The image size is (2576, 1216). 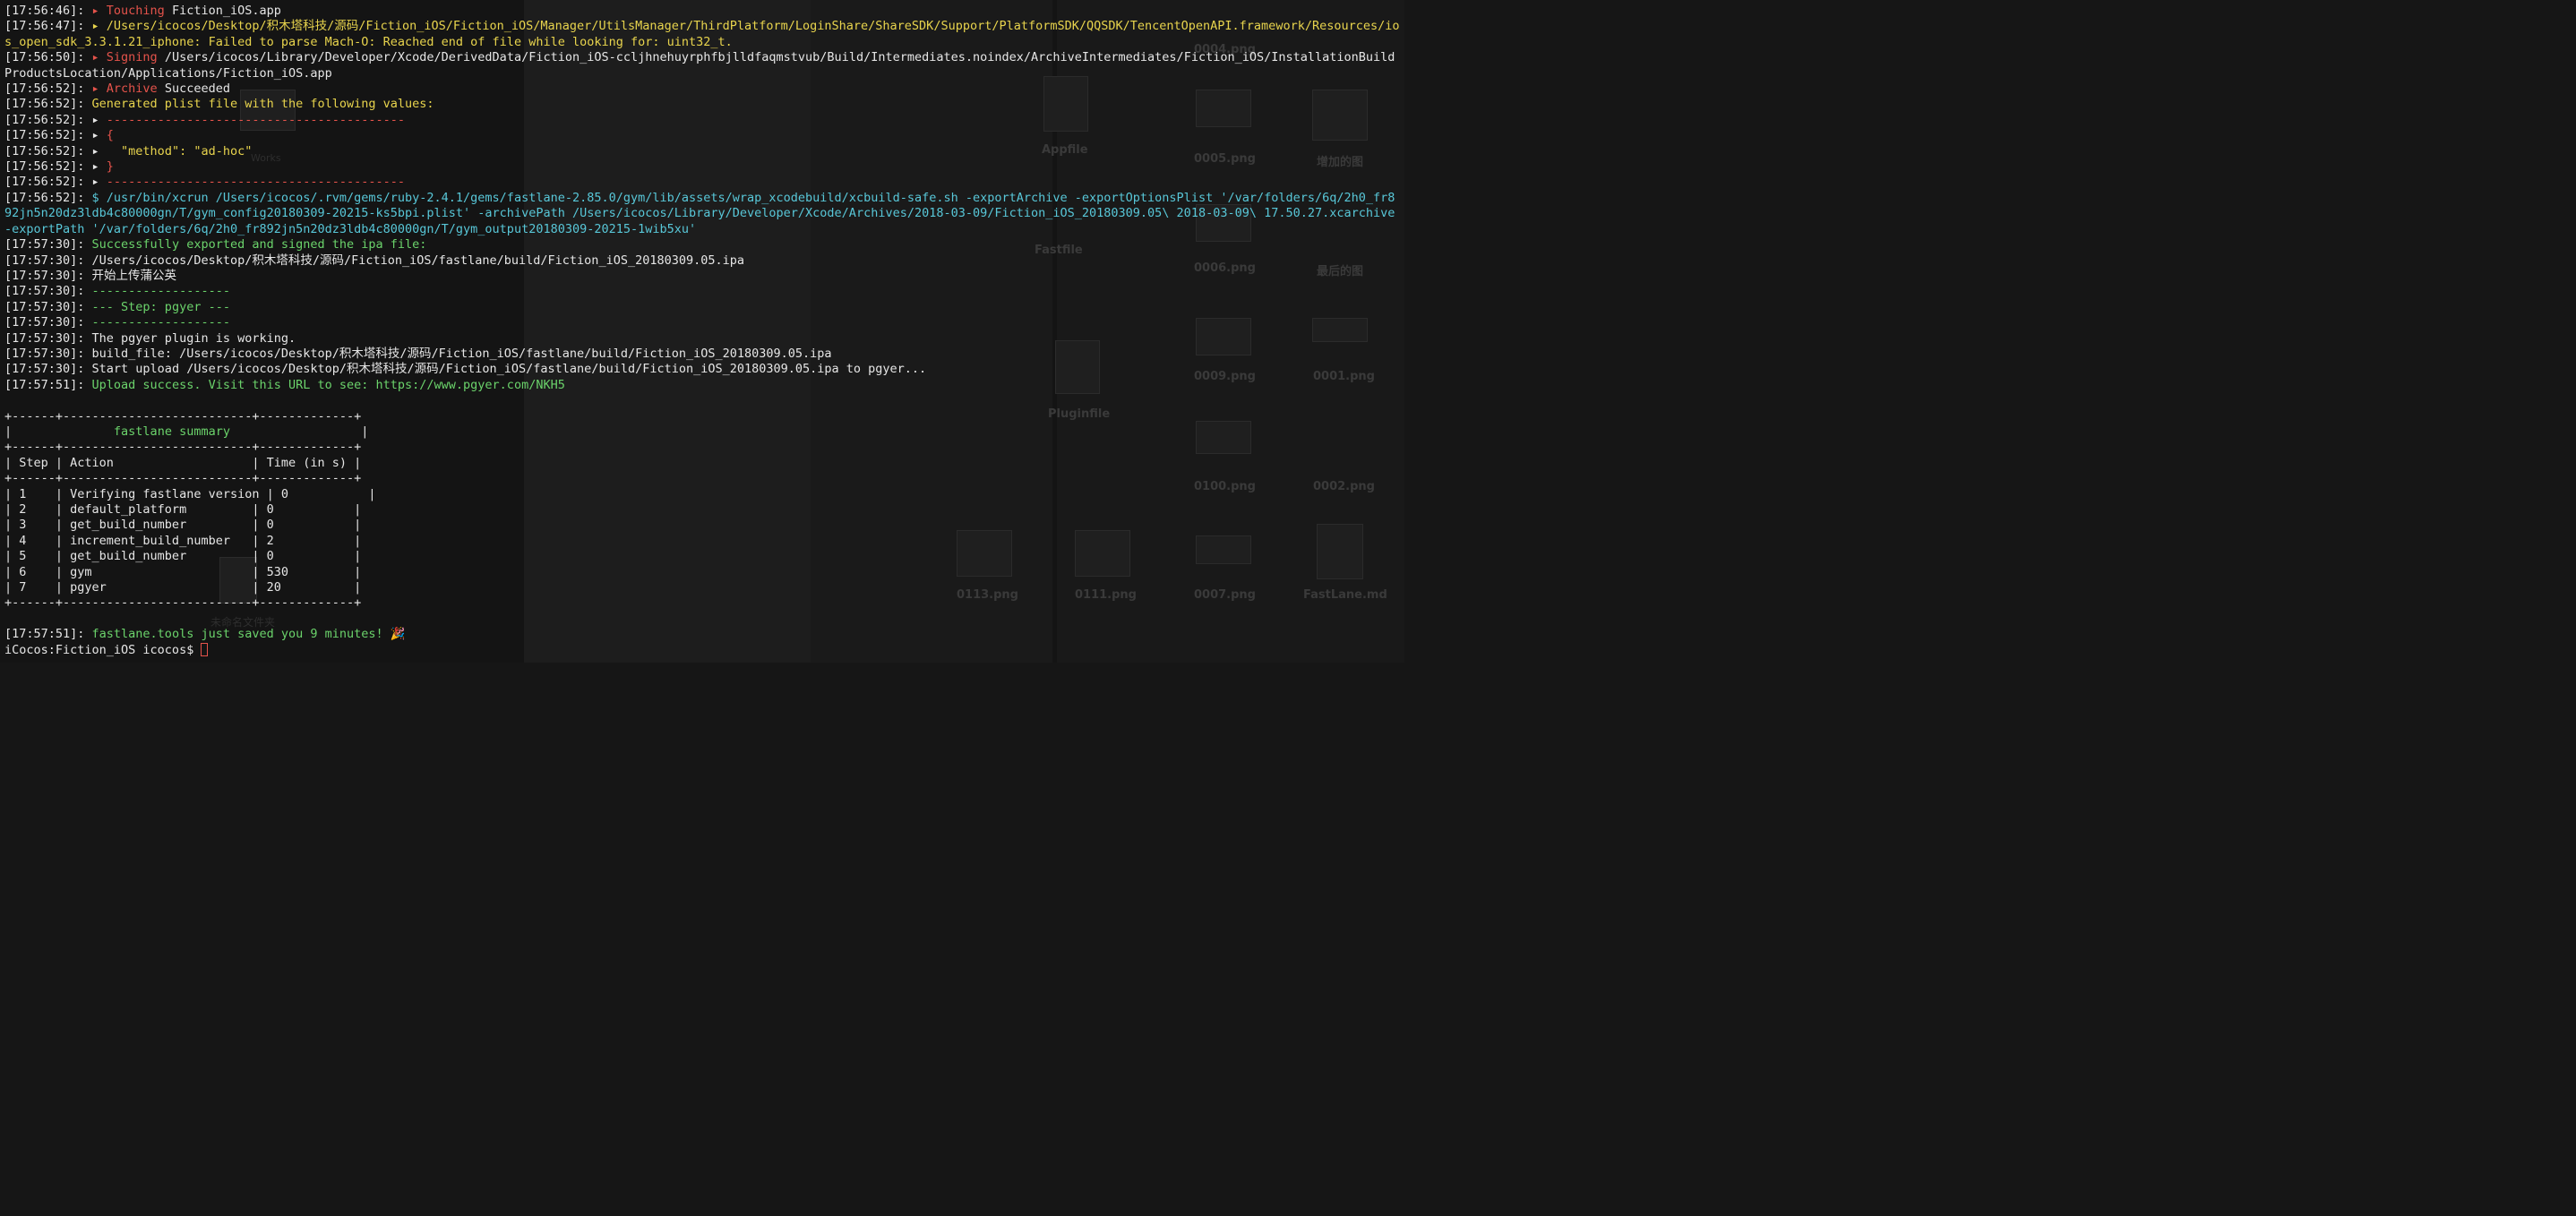 I want to click on log-text: Succeeded, so click(x=197, y=89).